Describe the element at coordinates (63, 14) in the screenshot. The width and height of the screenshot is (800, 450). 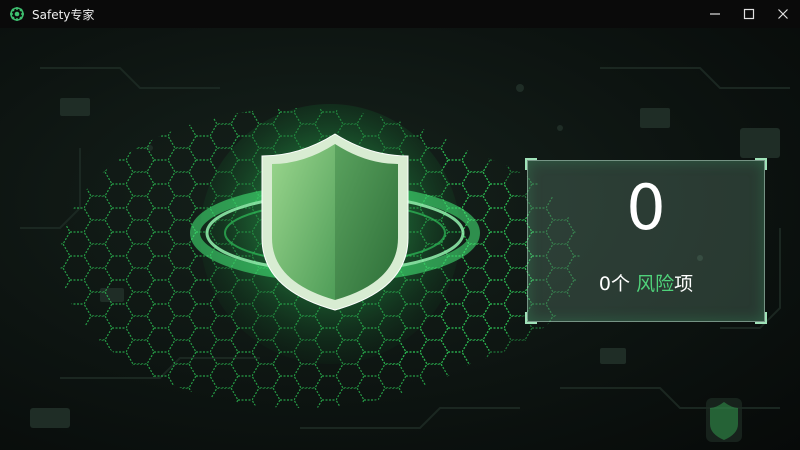
I see `window-title: Safety专家` at that location.